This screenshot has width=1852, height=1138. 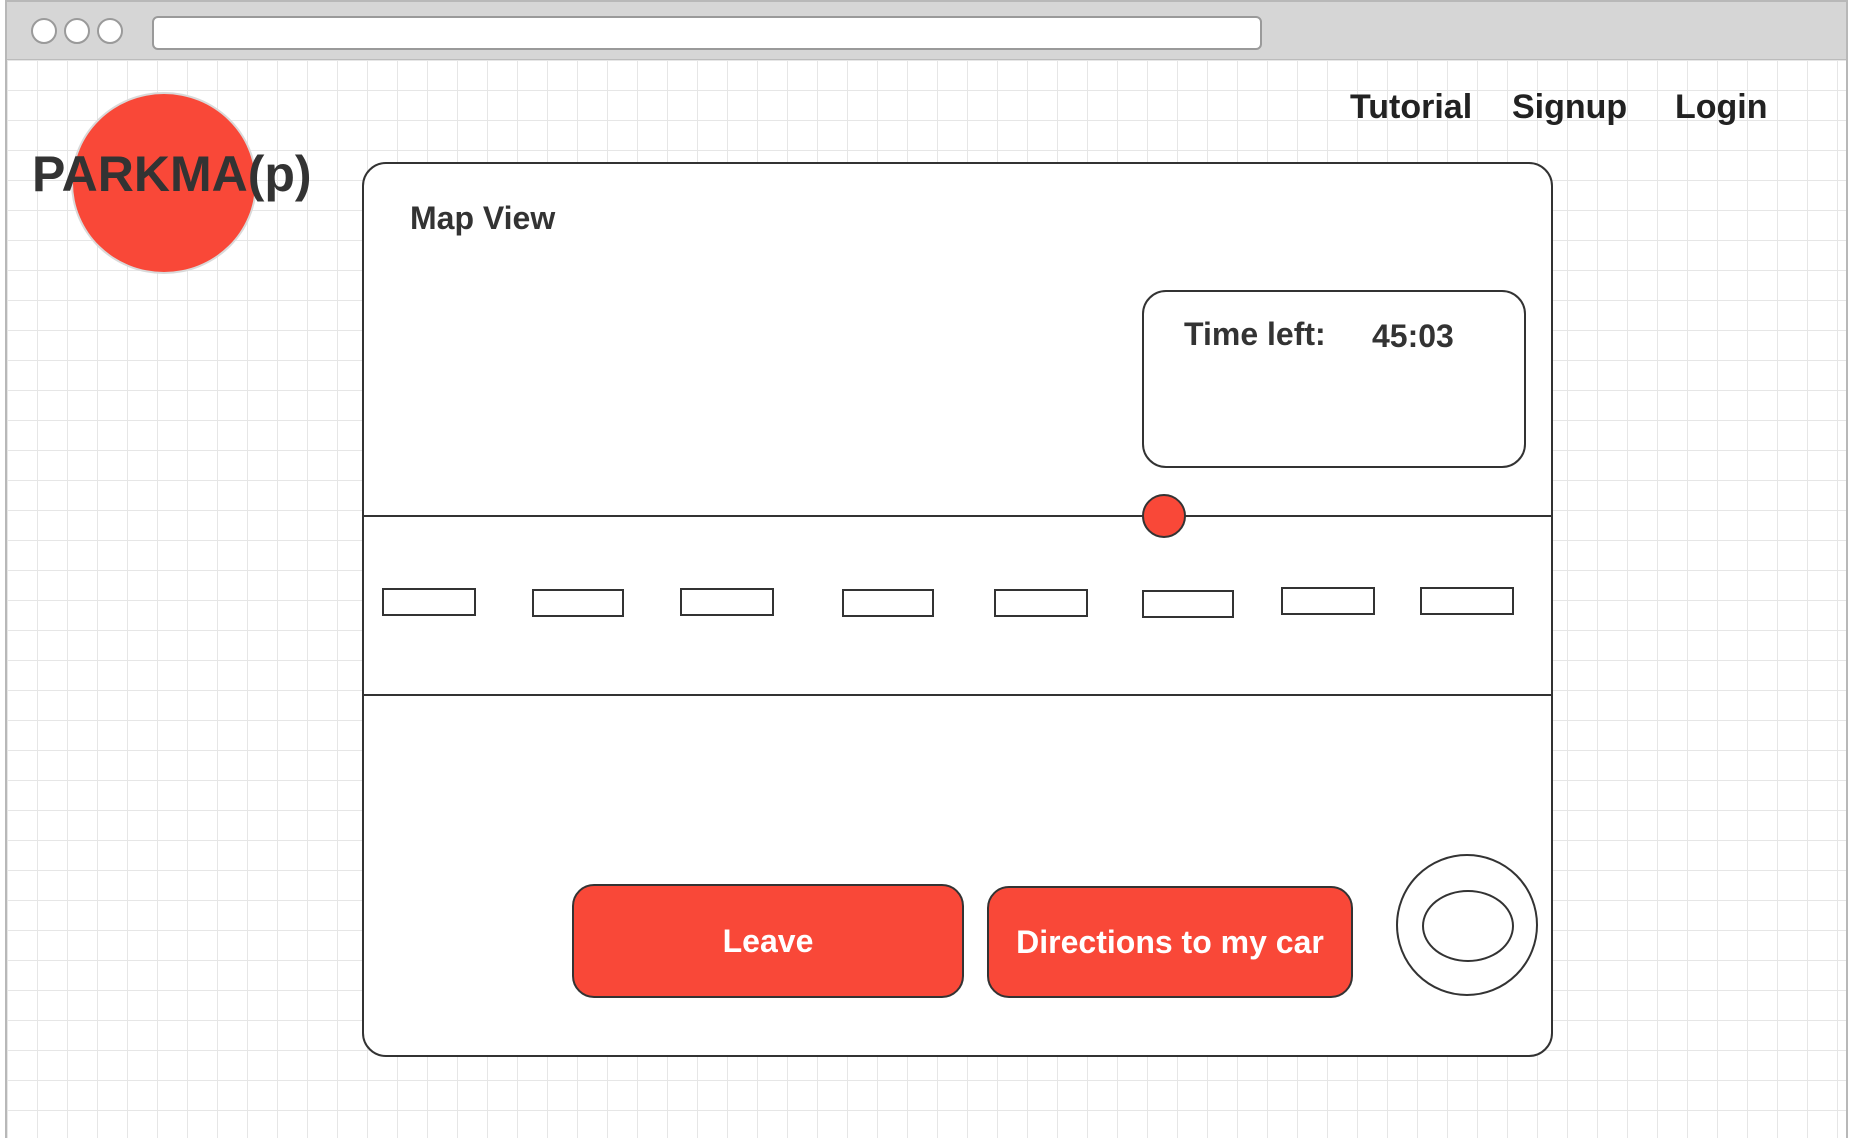 What do you see at coordinates (172, 174) in the screenshot?
I see `logo: PARKMA(p)` at bounding box center [172, 174].